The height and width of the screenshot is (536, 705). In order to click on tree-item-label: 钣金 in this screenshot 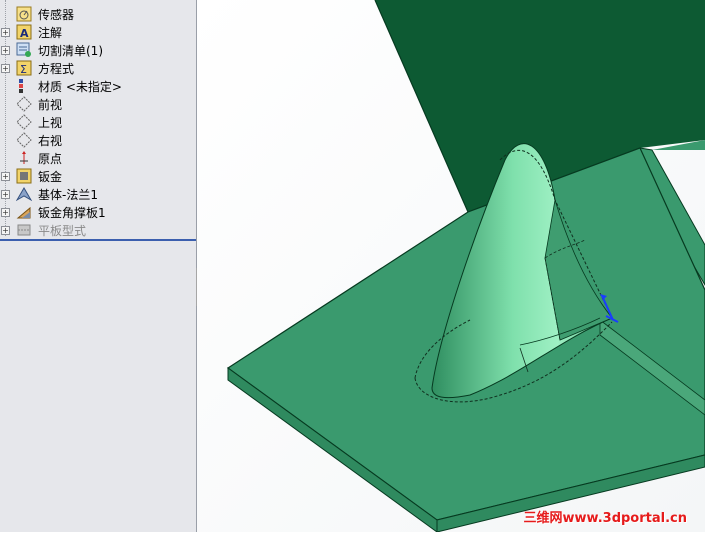, I will do `click(50, 177)`.